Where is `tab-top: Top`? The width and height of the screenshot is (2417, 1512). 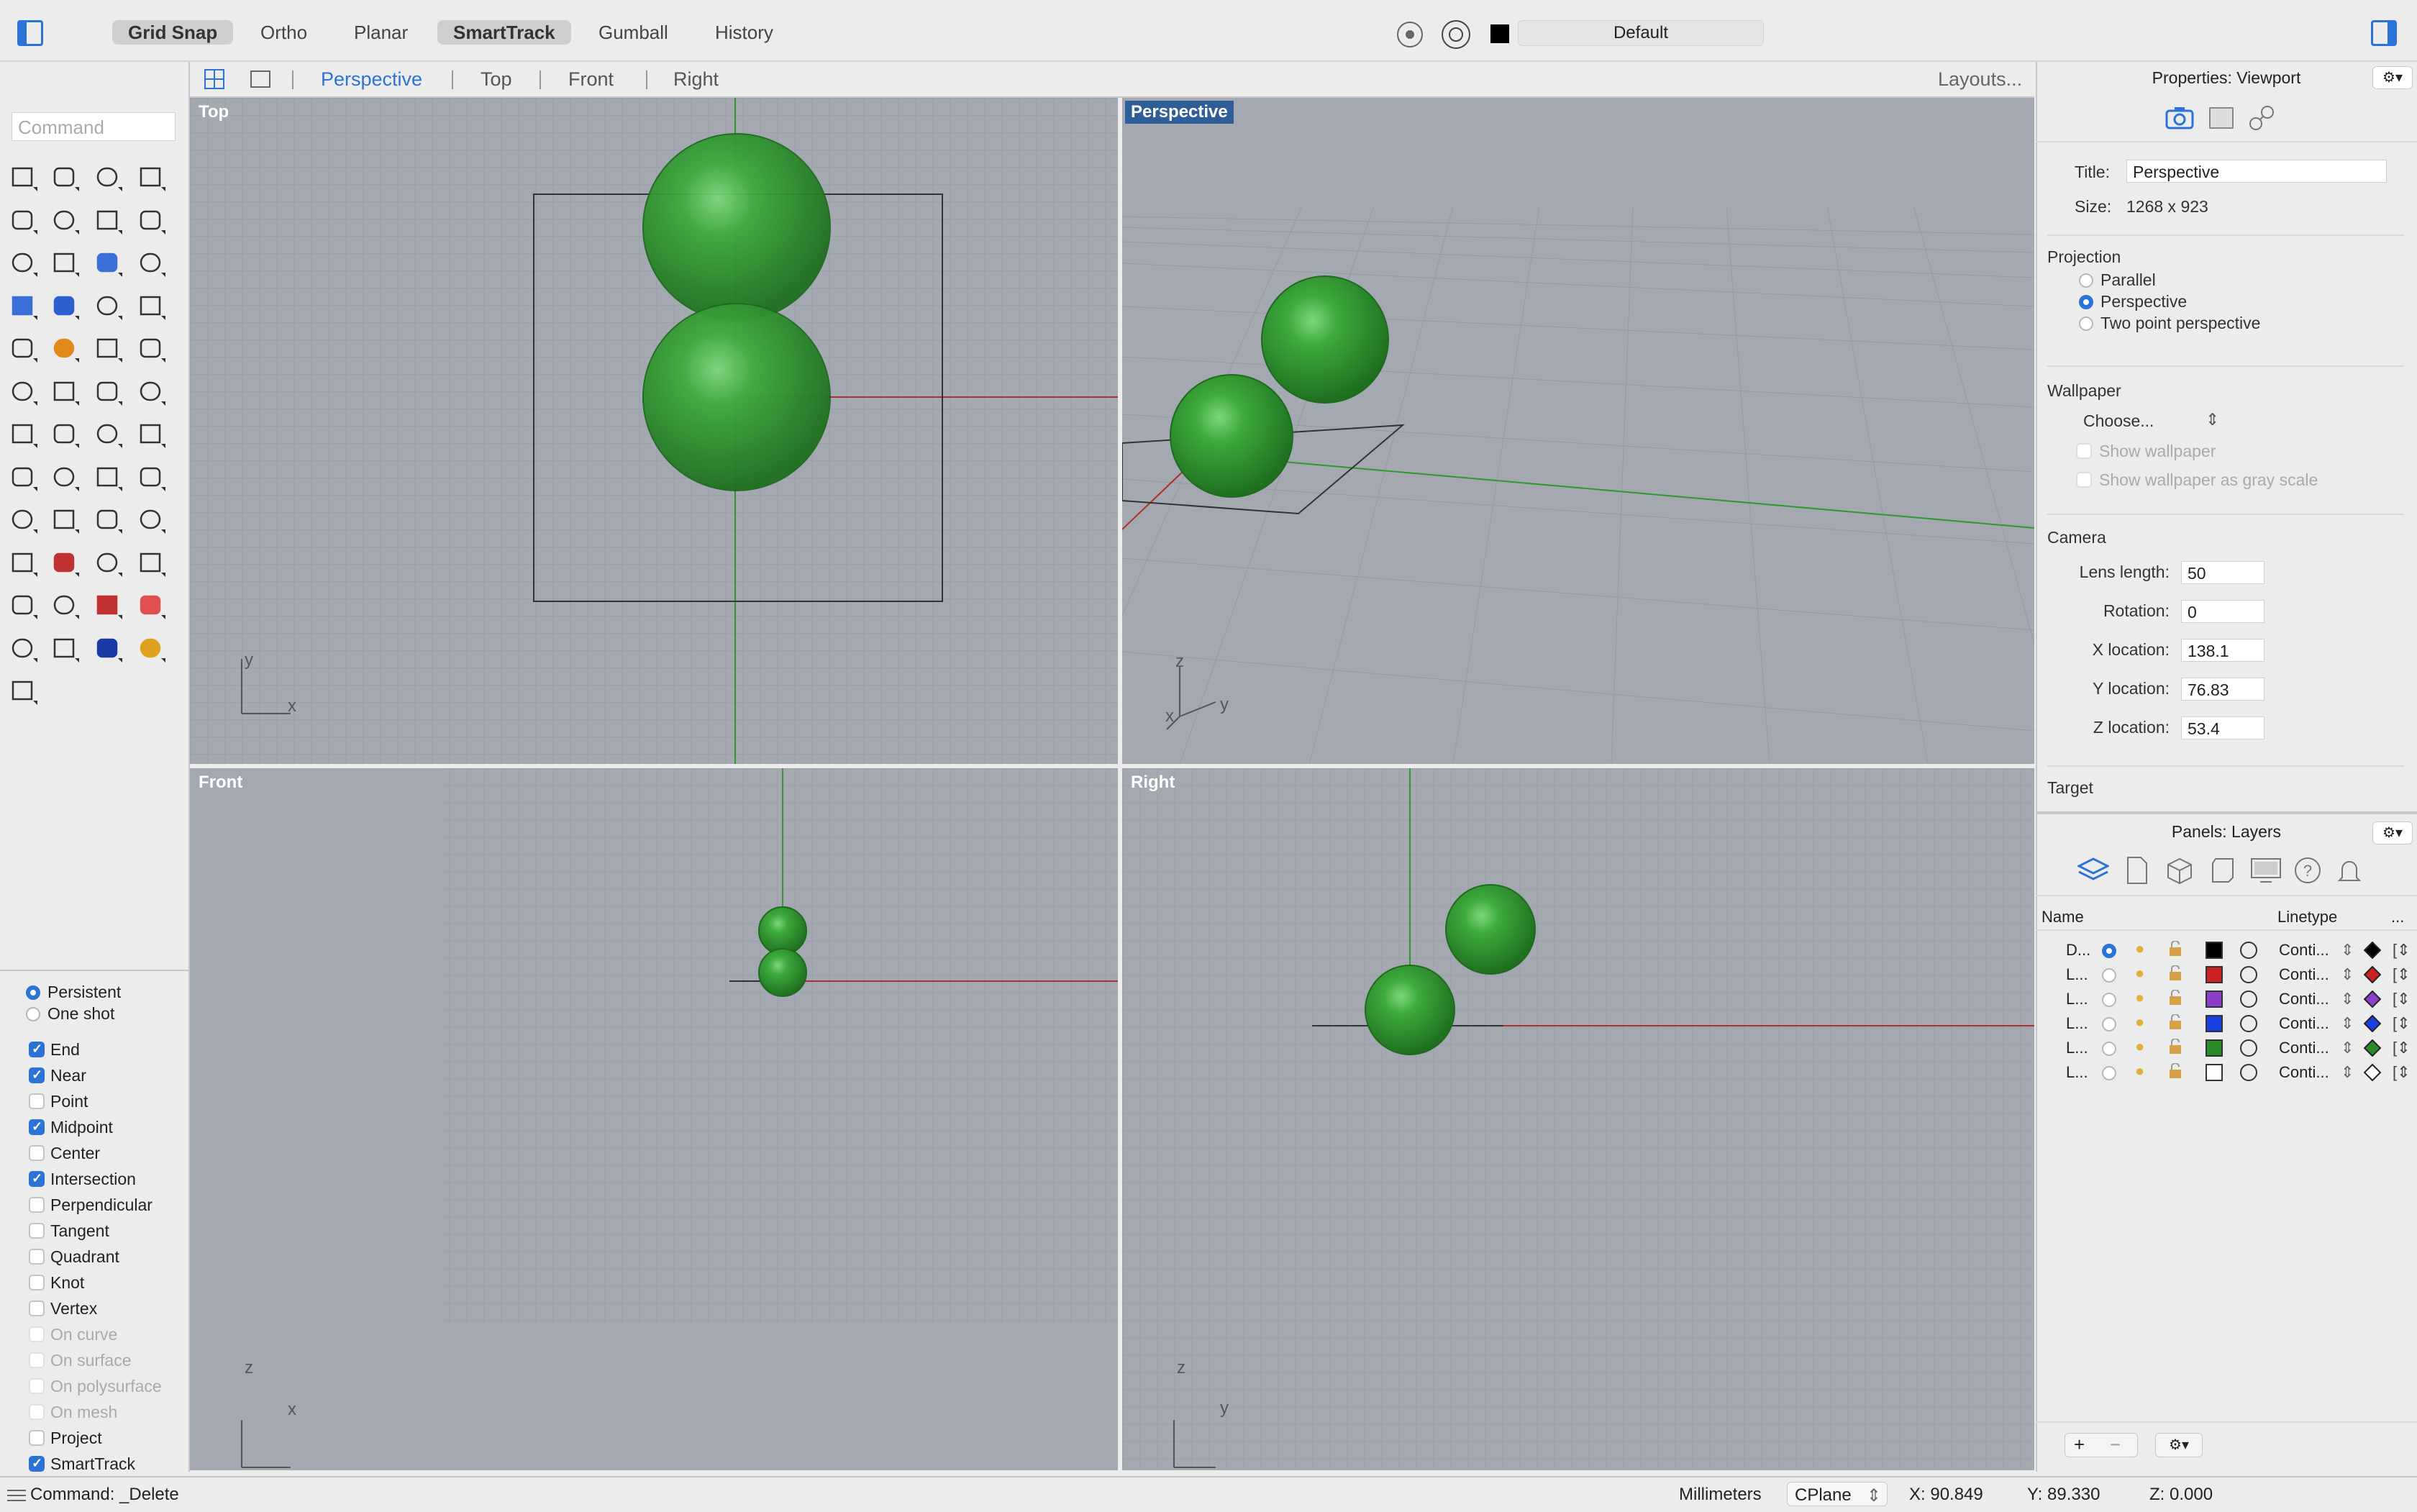 tab-top: Top is located at coordinates (497, 79).